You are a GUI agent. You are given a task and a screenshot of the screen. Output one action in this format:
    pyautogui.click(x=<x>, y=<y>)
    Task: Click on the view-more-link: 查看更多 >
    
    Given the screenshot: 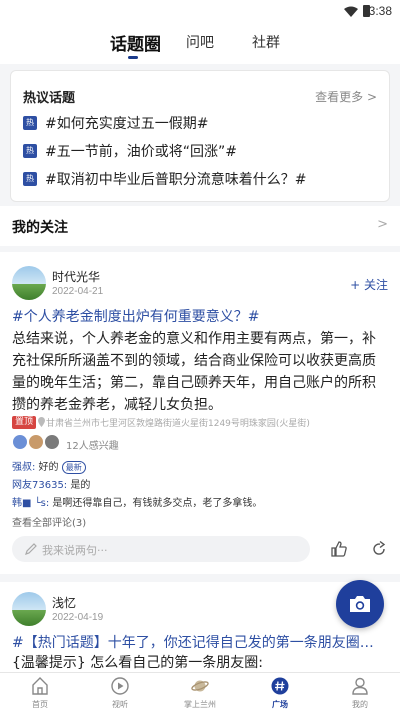 What is the action you would take?
    pyautogui.click(x=346, y=96)
    